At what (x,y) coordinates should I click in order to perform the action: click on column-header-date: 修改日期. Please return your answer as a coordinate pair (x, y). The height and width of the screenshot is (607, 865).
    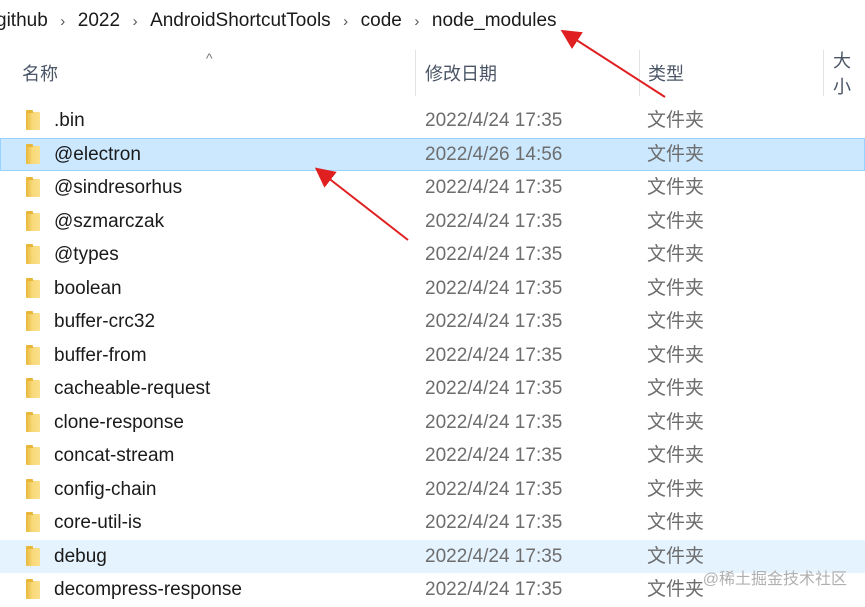
    Looking at the image, I should click on (461, 73).